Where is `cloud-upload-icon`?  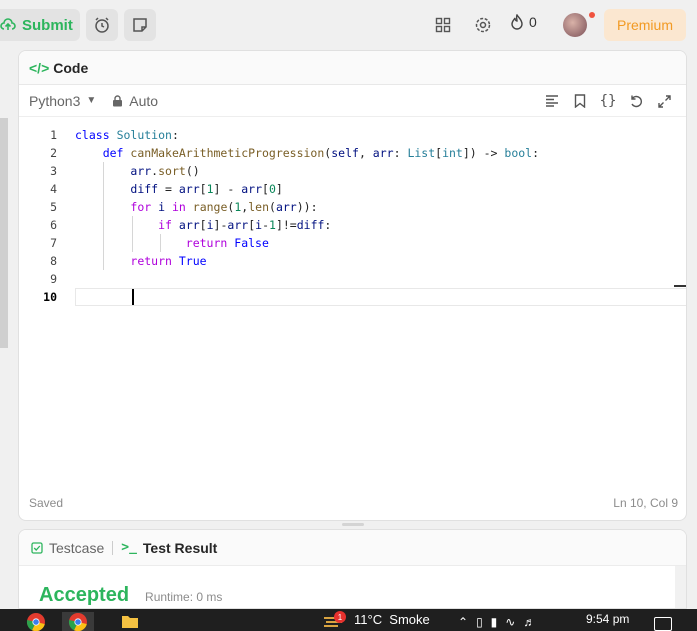
cloud-upload-icon is located at coordinates (8, 24).